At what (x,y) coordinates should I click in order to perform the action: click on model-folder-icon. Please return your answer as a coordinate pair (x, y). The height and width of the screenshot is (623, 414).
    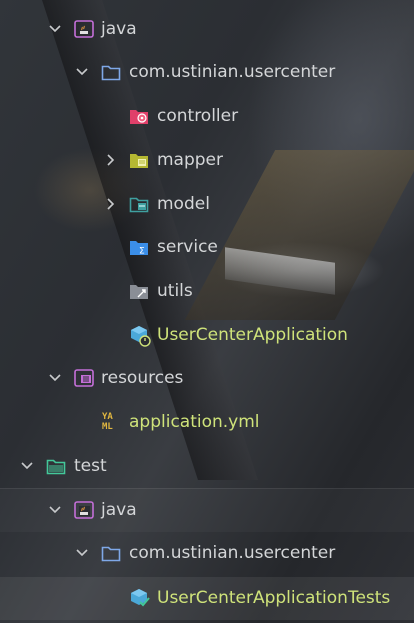
    Looking at the image, I should click on (139, 204).